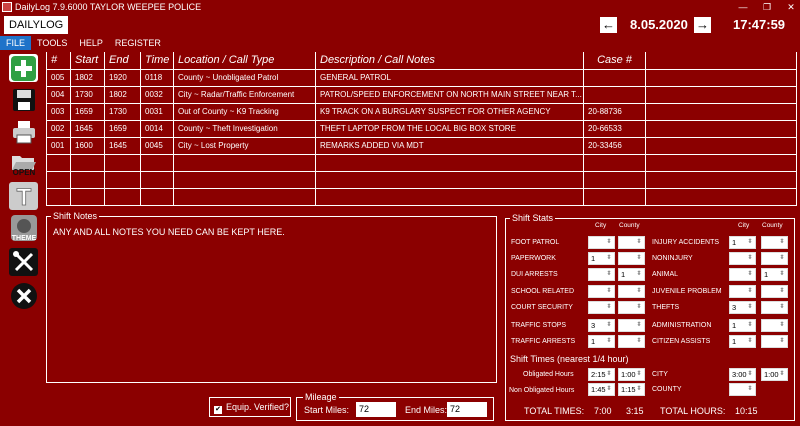  Describe the element at coordinates (774, 274) in the screenshot. I see `stat-animal-county-select: 1 ⇳` at that location.